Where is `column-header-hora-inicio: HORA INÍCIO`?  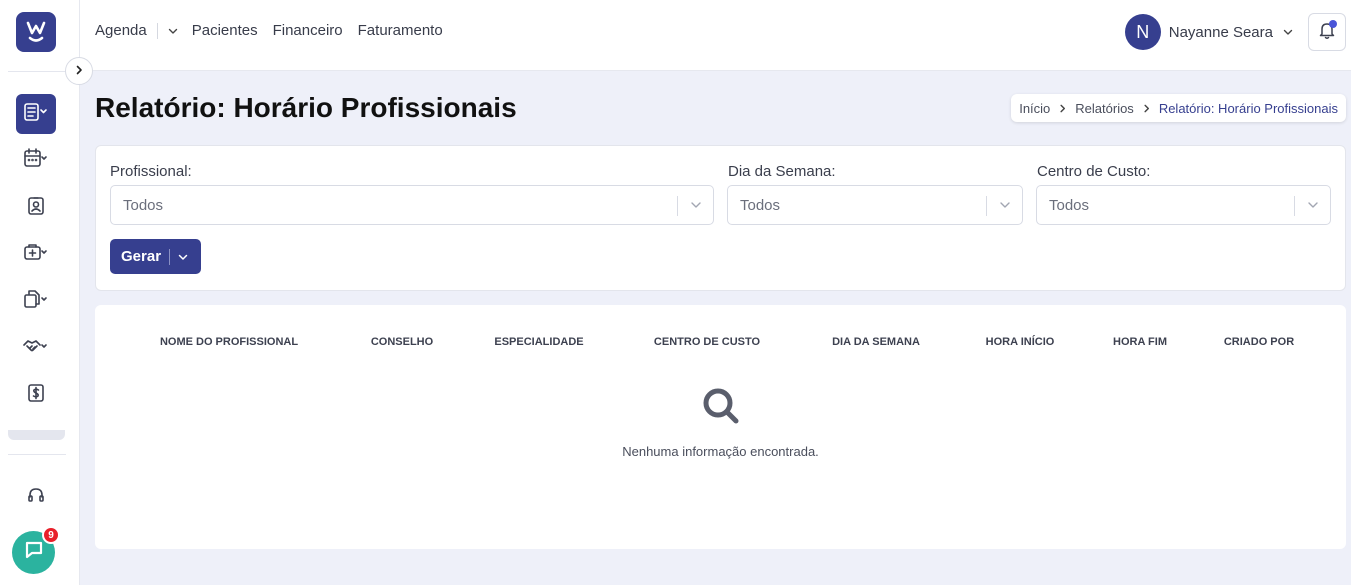
column-header-hora-inicio: HORA INÍCIO is located at coordinates (1020, 342).